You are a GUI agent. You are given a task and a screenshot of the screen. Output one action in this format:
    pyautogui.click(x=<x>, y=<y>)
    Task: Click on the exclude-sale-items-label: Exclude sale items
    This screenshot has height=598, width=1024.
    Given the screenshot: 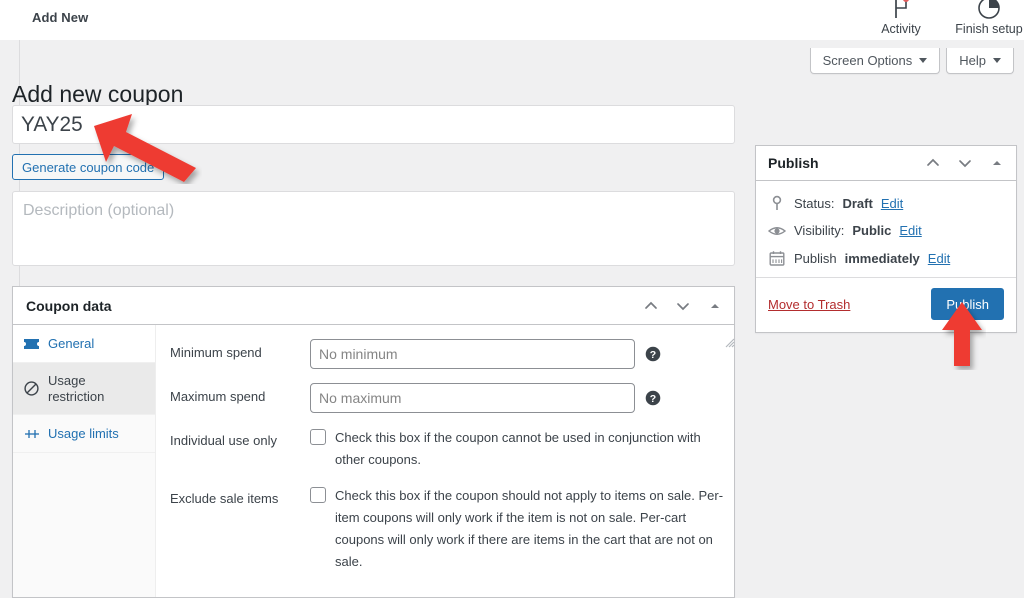 What is the action you would take?
    pyautogui.click(x=224, y=498)
    